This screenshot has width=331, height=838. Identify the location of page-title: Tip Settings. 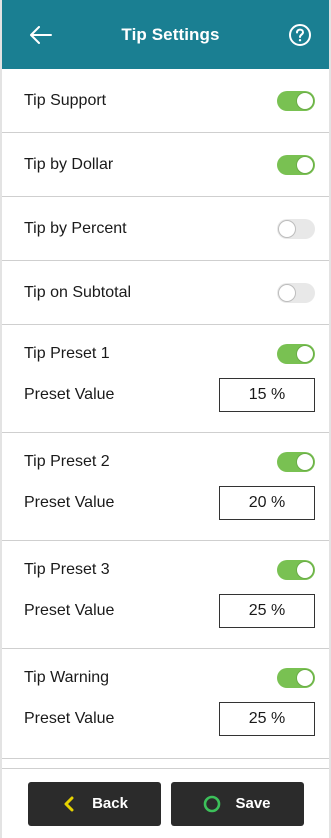
(170, 34).